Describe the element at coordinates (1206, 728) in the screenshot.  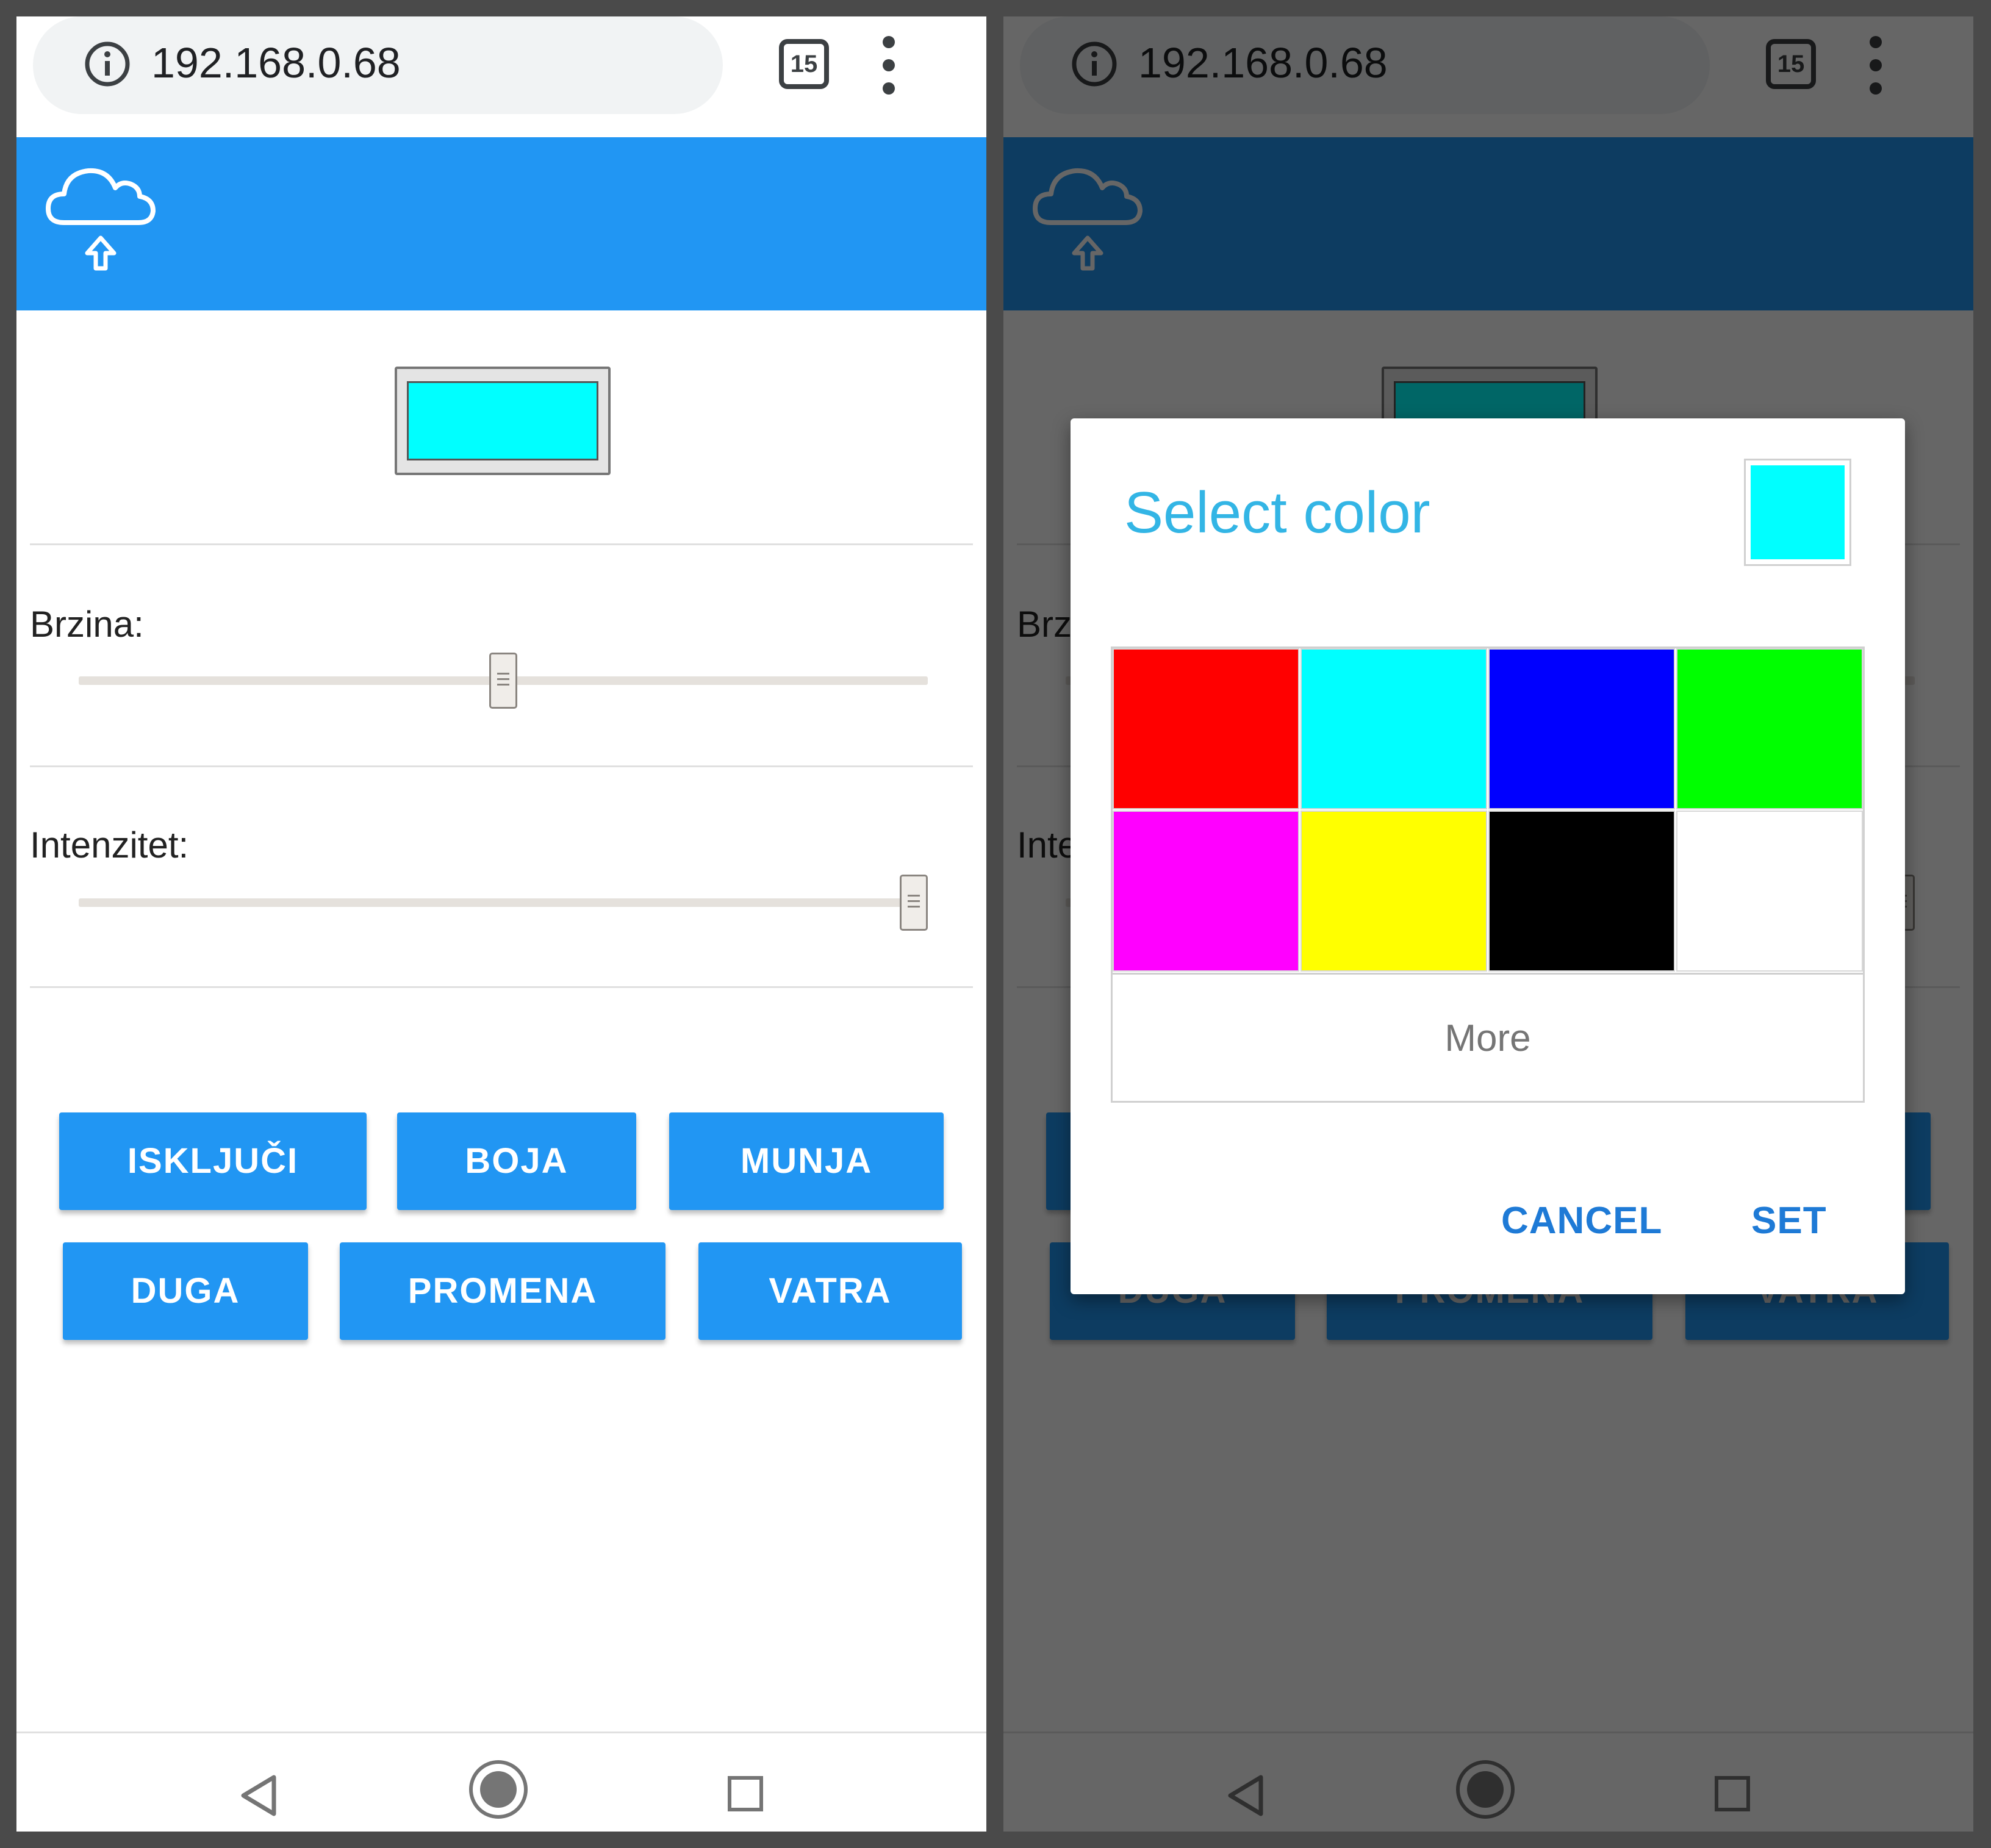
I see `palette-swatch-red` at that location.